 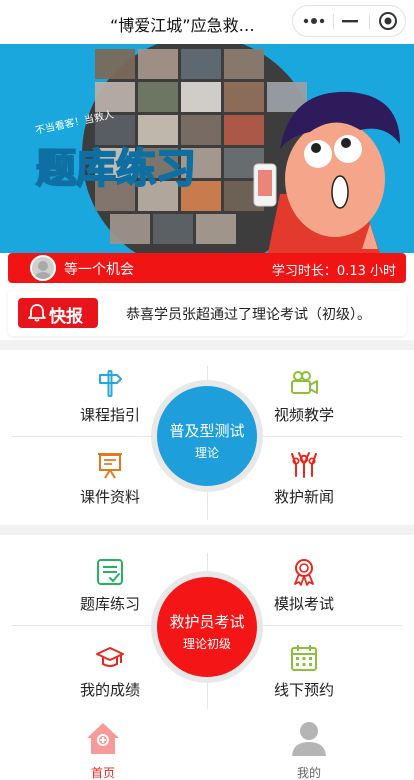 What do you see at coordinates (304, 396) in the screenshot?
I see `video-teaching-button: 视频教学` at bounding box center [304, 396].